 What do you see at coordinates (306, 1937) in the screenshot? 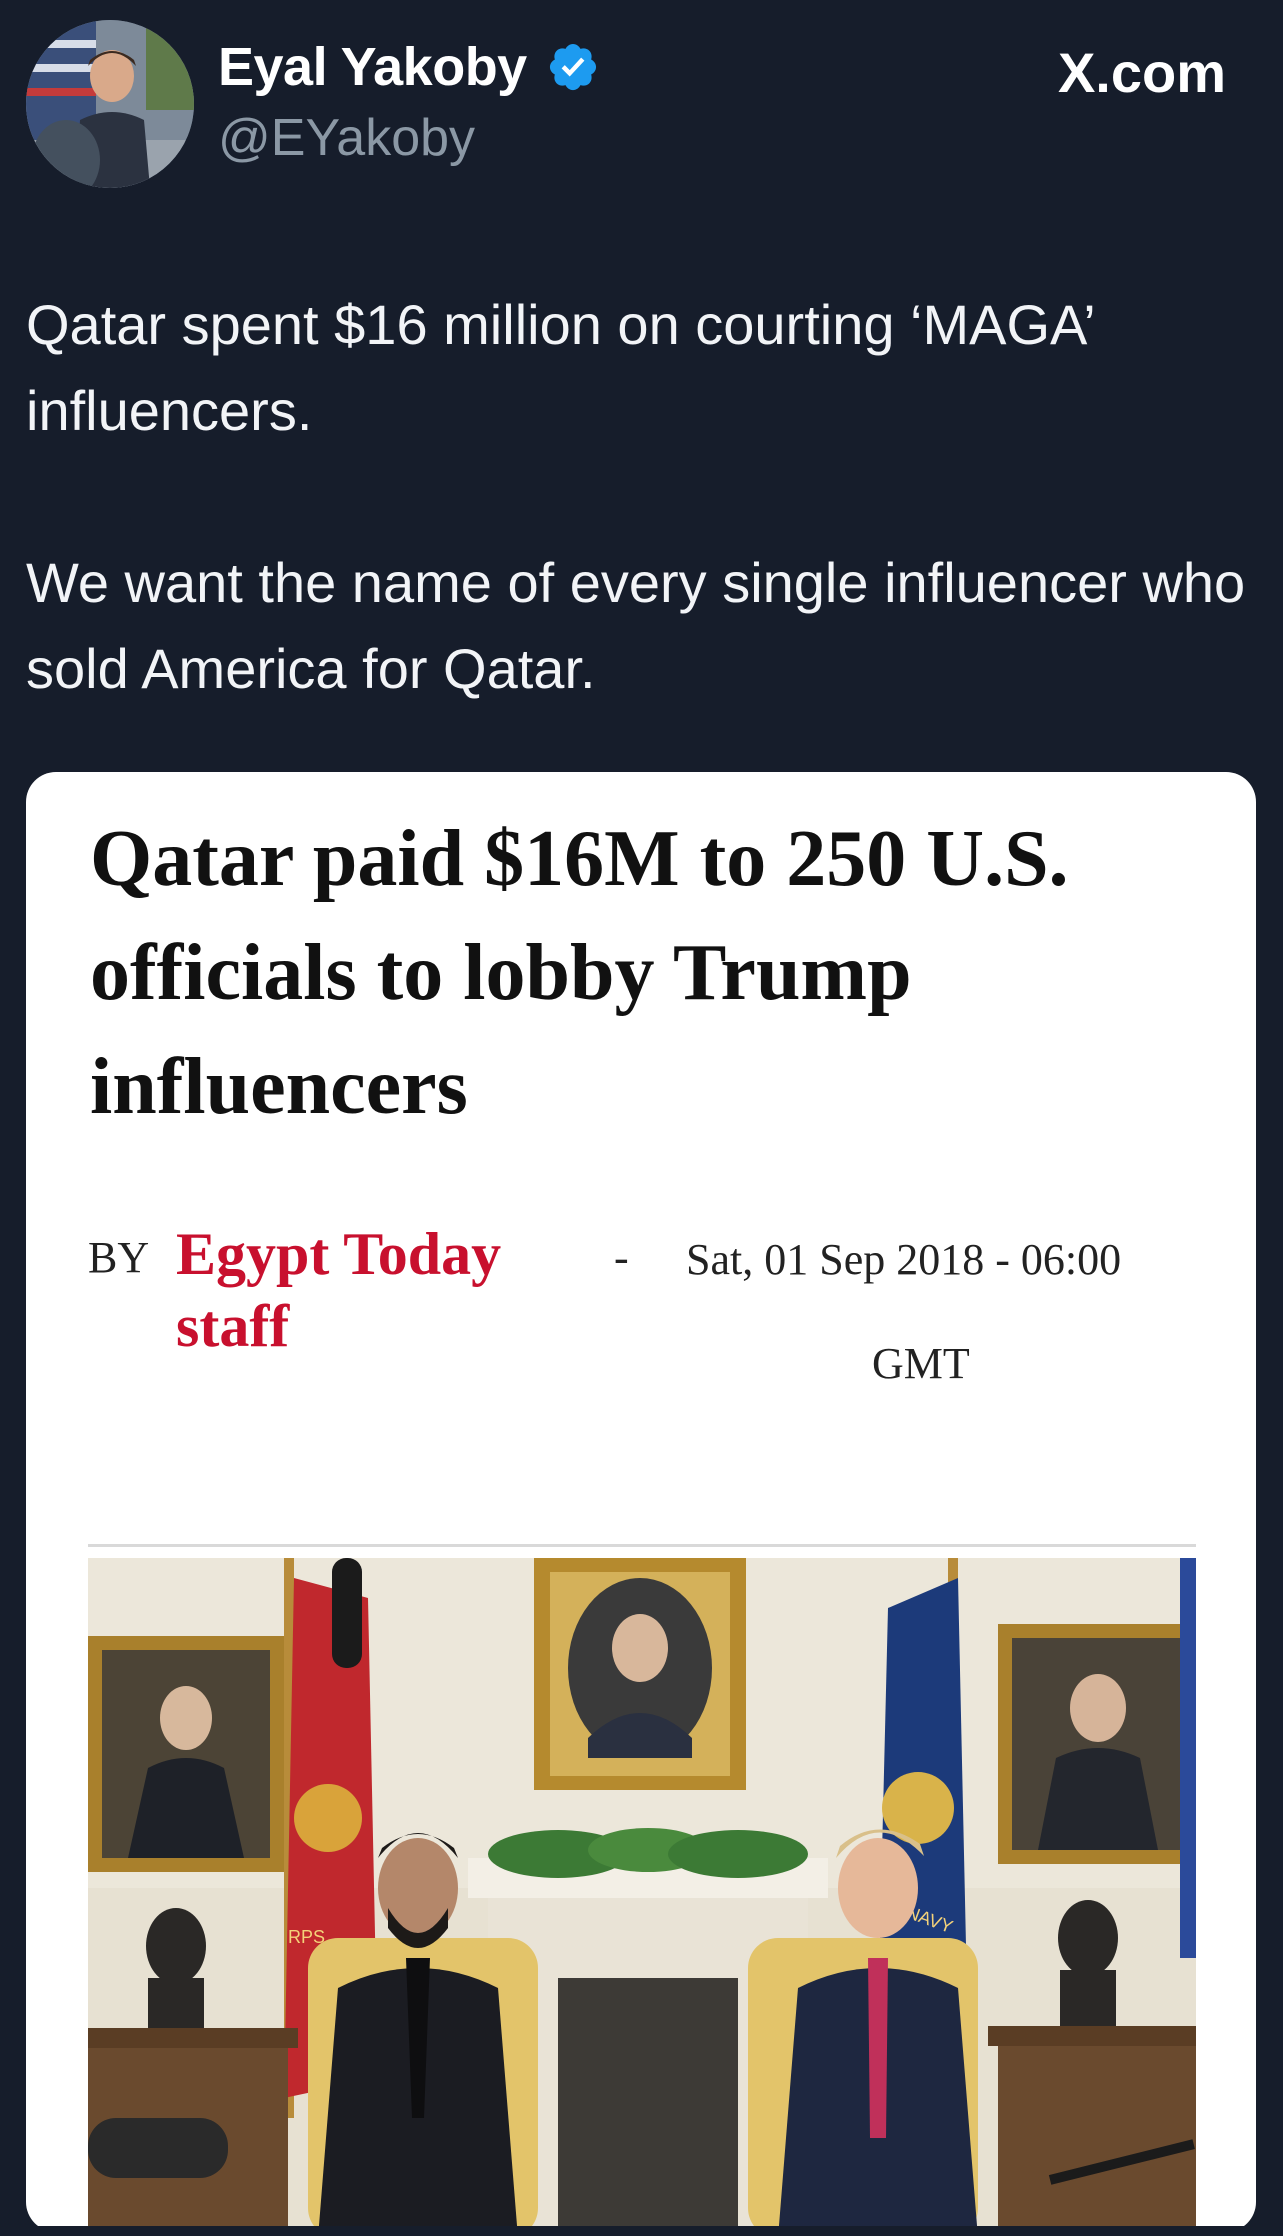
I see `flag-text: RPS` at bounding box center [306, 1937].